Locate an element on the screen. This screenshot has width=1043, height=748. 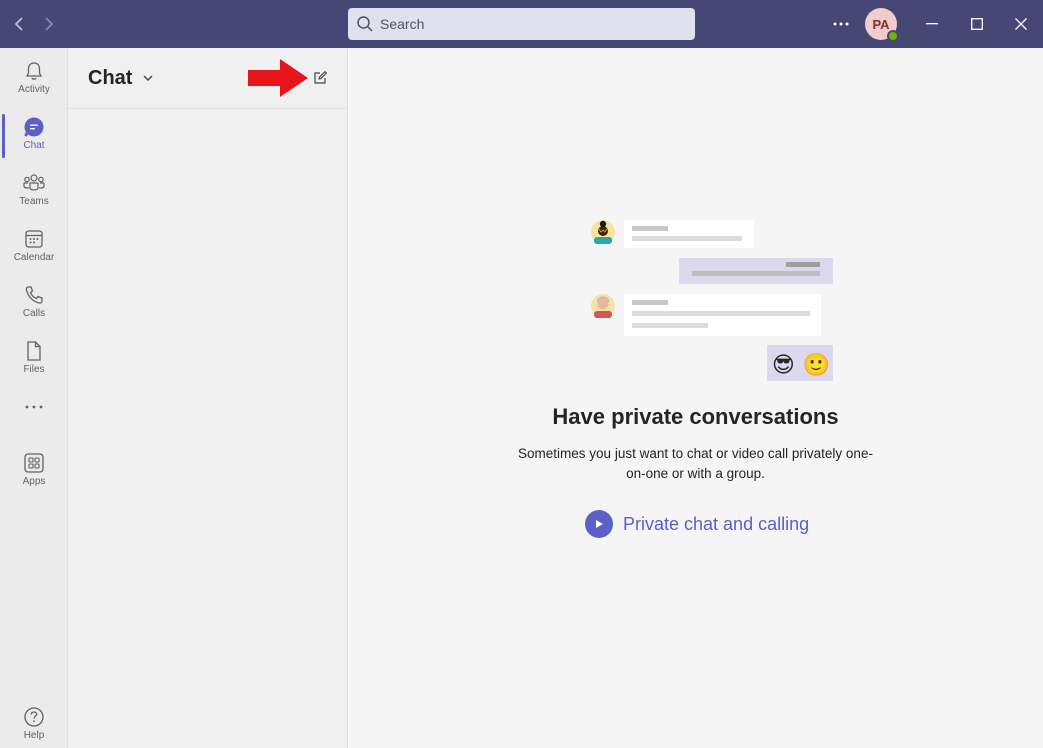
search-input is located at coordinates (530, 24).